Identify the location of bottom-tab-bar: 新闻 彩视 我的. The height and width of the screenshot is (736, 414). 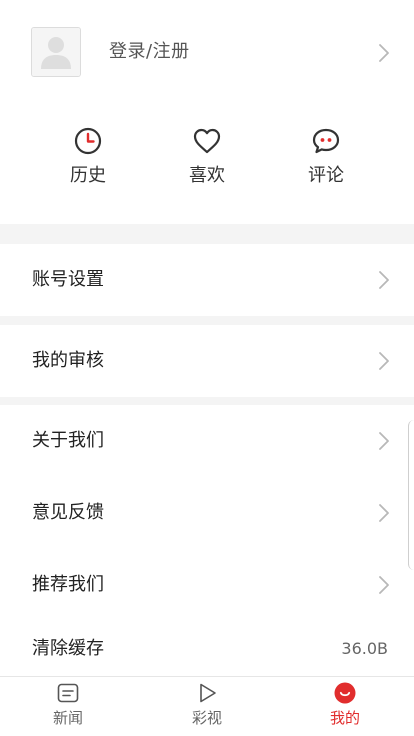
(207, 706).